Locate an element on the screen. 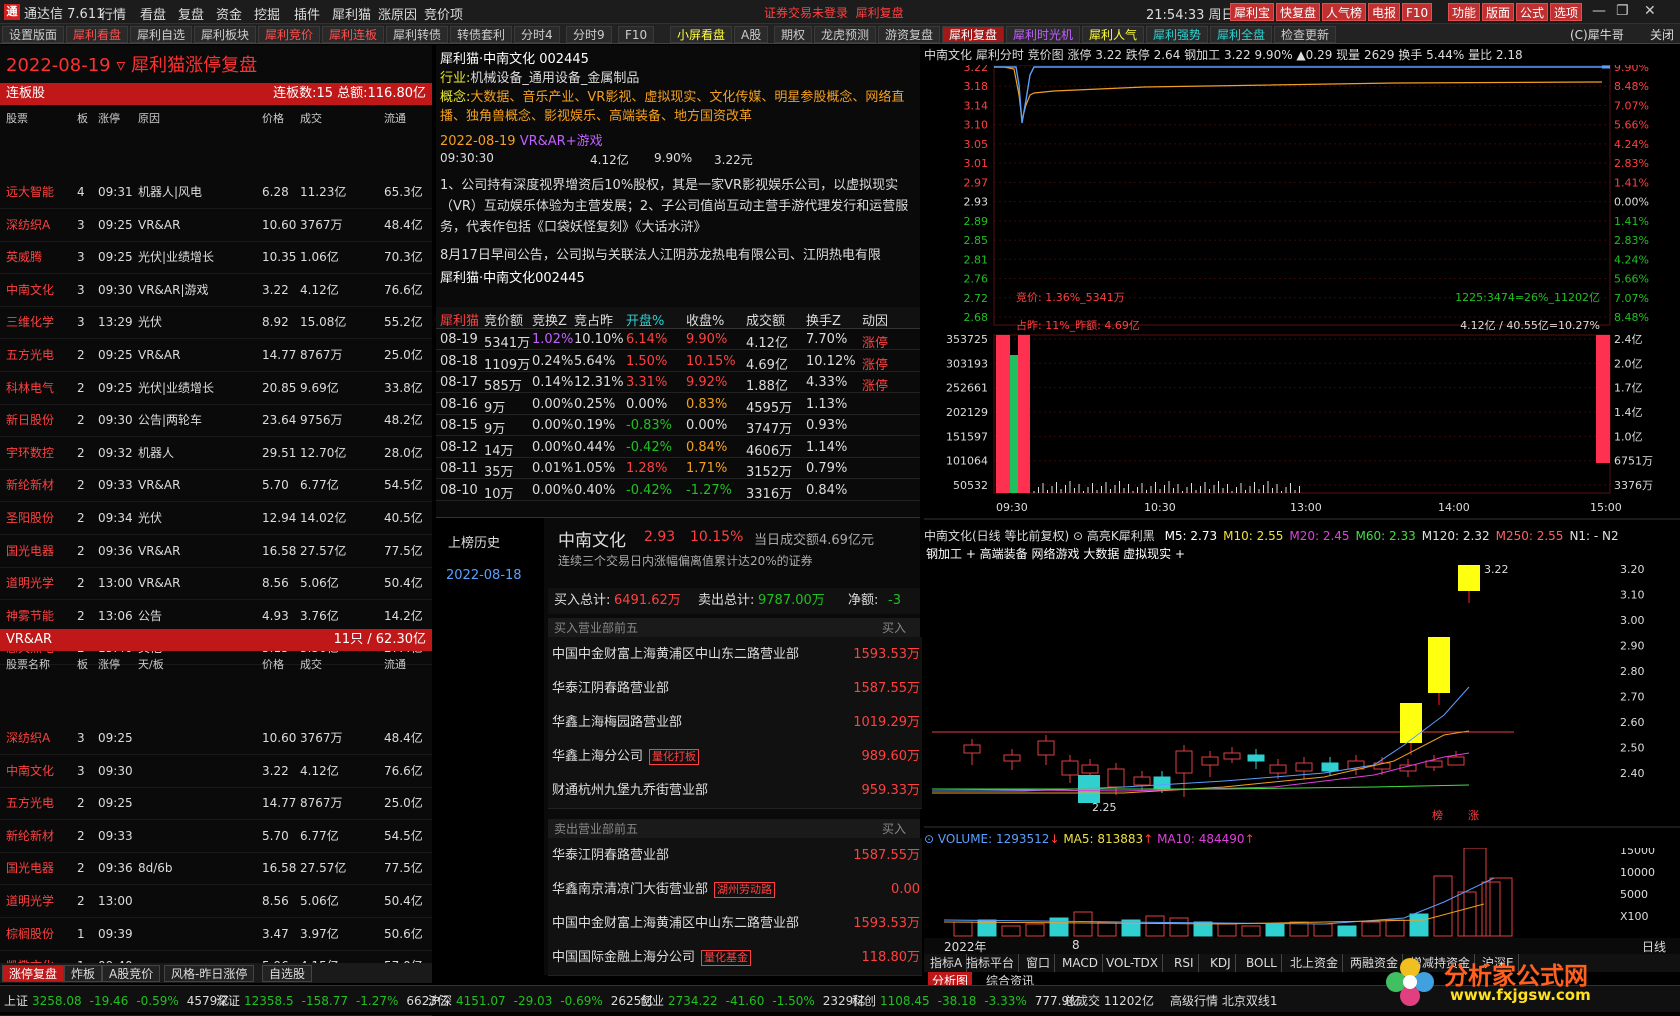 The image size is (1680, 1016). tab-18: 犀利人气 is located at coordinates (1113, 34).